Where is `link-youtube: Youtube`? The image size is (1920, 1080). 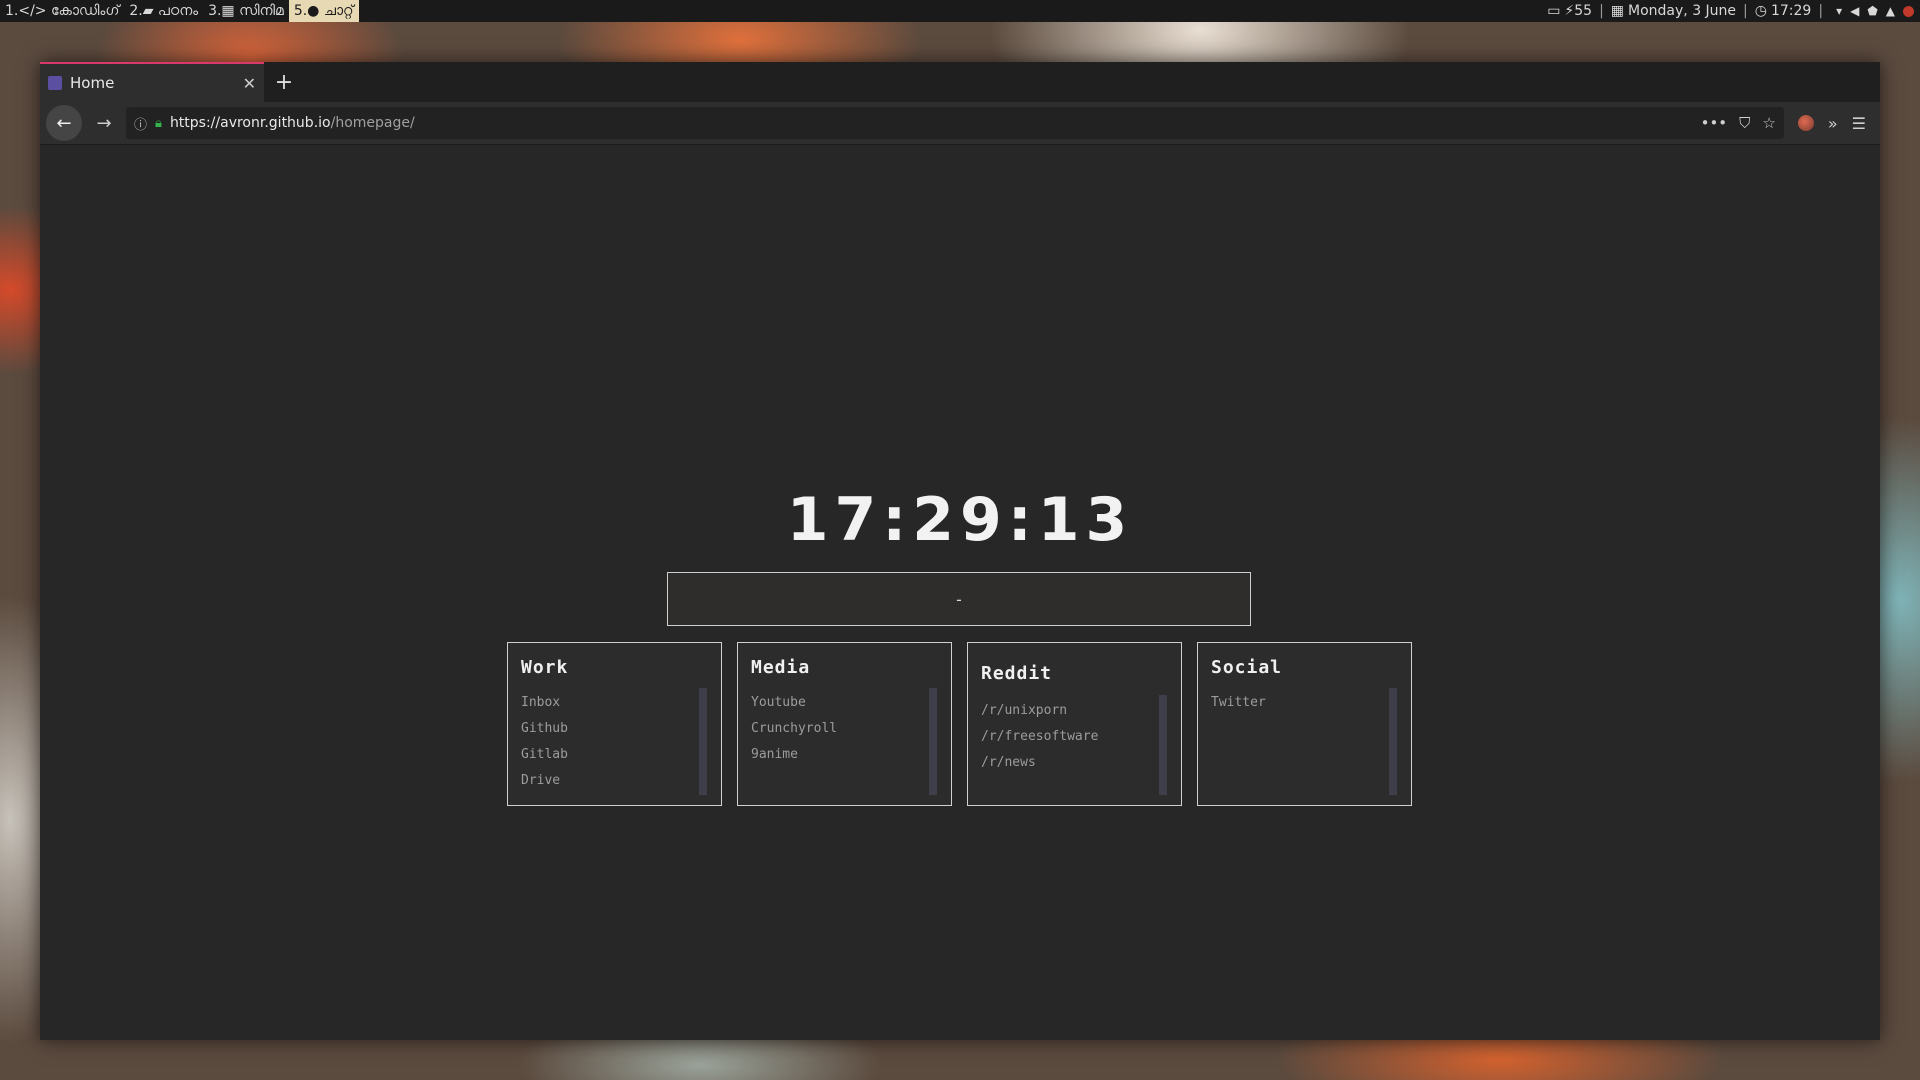 link-youtube: Youtube is located at coordinates (844, 703).